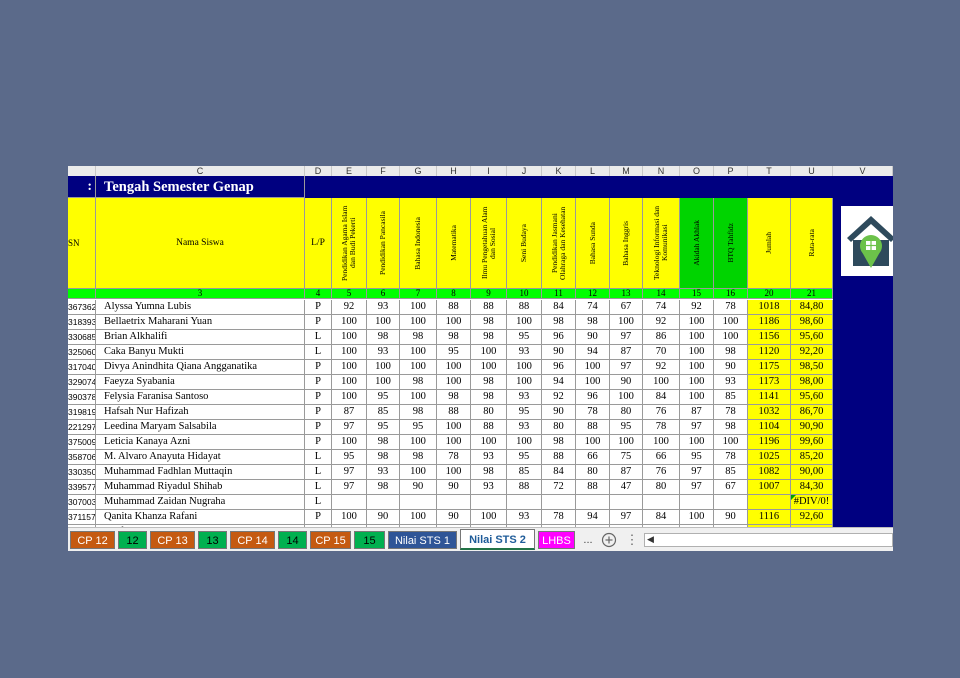 The image size is (960, 678). I want to click on gender-cell: L, so click(318, 472).